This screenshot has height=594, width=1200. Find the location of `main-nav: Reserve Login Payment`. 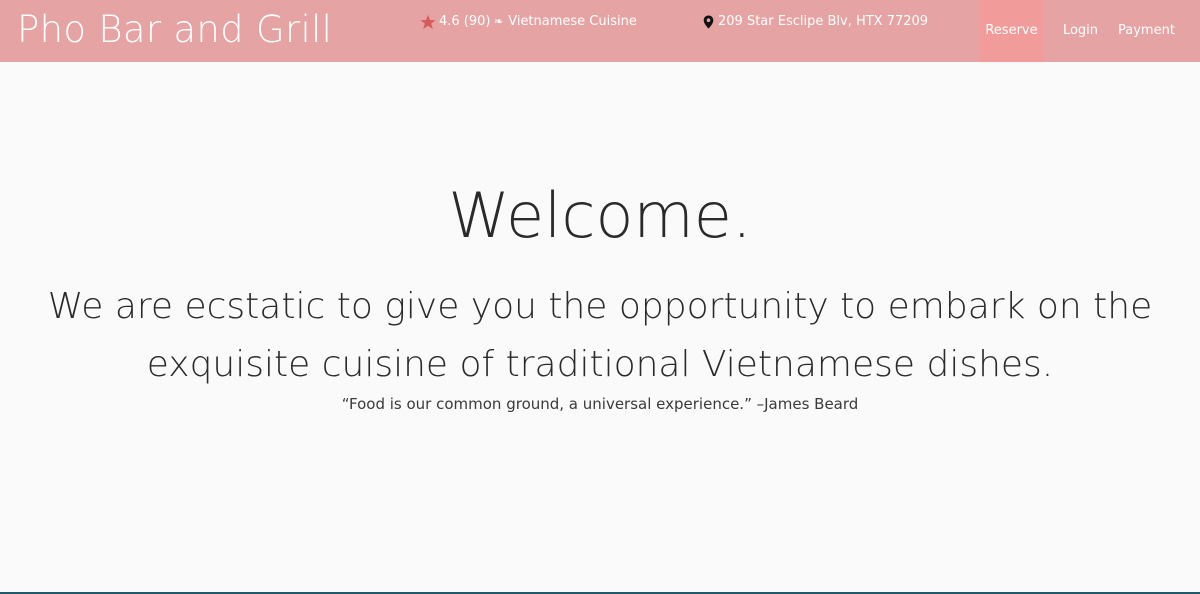

main-nav: Reserve Login Payment is located at coordinates (1090, 31).